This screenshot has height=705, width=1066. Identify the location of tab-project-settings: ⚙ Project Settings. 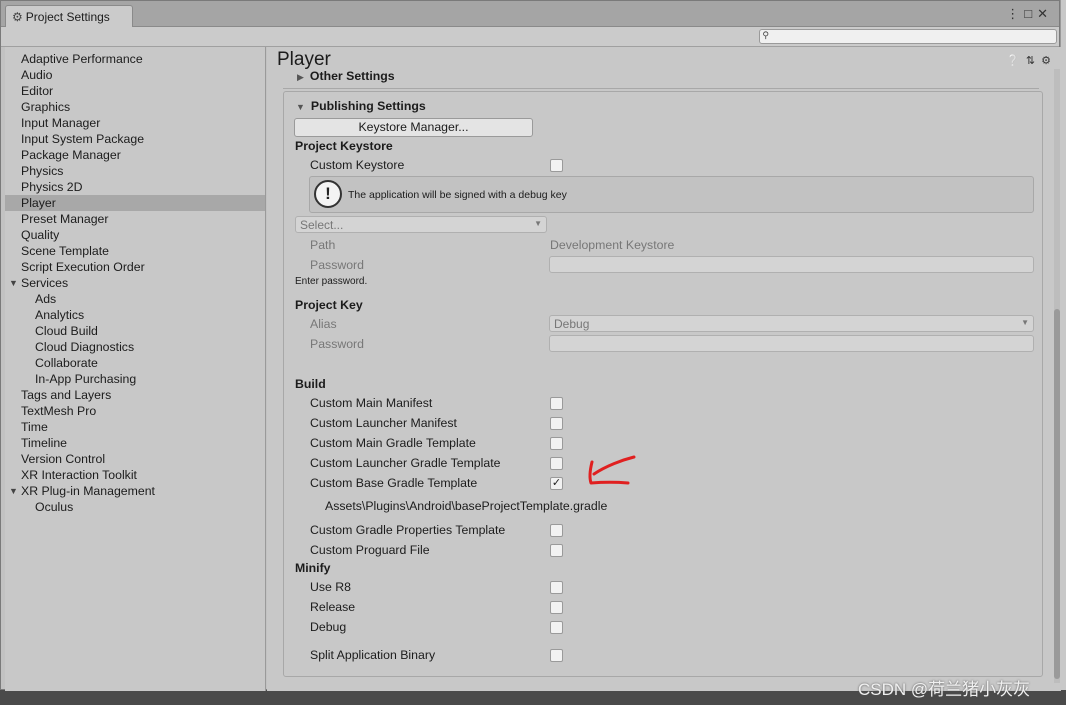
(69, 16).